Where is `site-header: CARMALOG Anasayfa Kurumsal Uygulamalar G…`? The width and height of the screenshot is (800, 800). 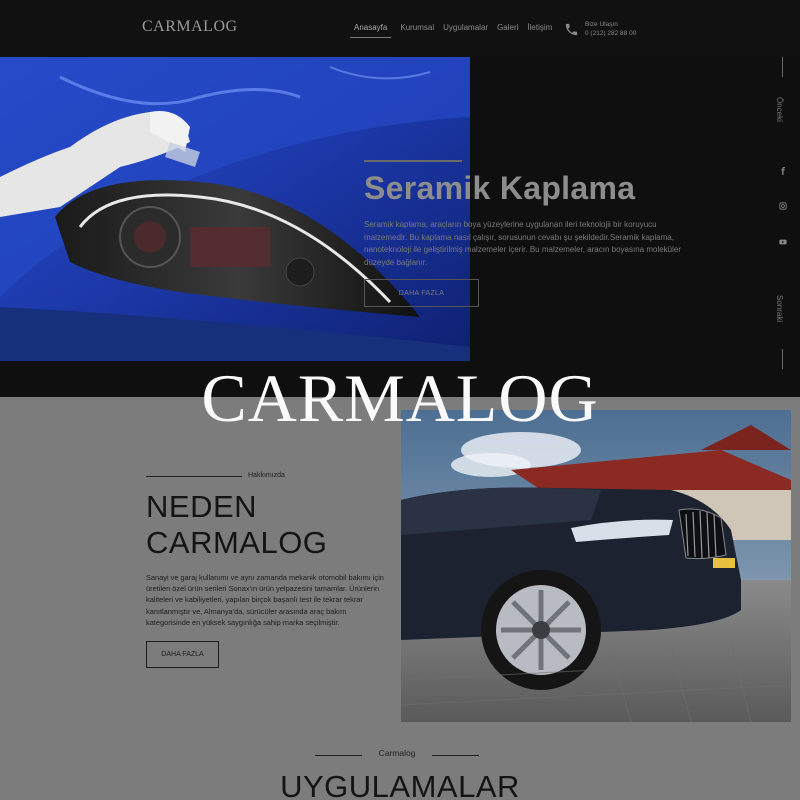
site-header: CARMALOG Anasayfa Kurumsal Uygulamalar G… is located at coordinates (400, 28).